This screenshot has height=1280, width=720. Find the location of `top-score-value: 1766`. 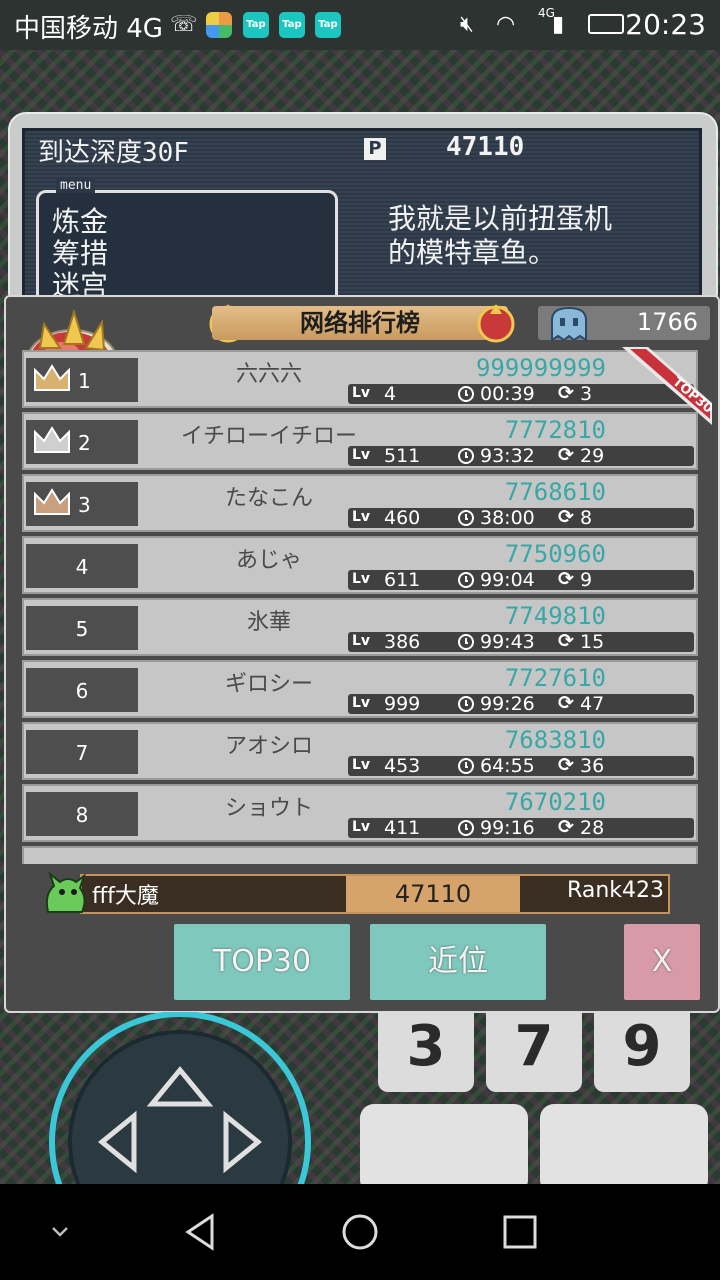

top-score-value: 1766 is located at coordinates (667, 322).